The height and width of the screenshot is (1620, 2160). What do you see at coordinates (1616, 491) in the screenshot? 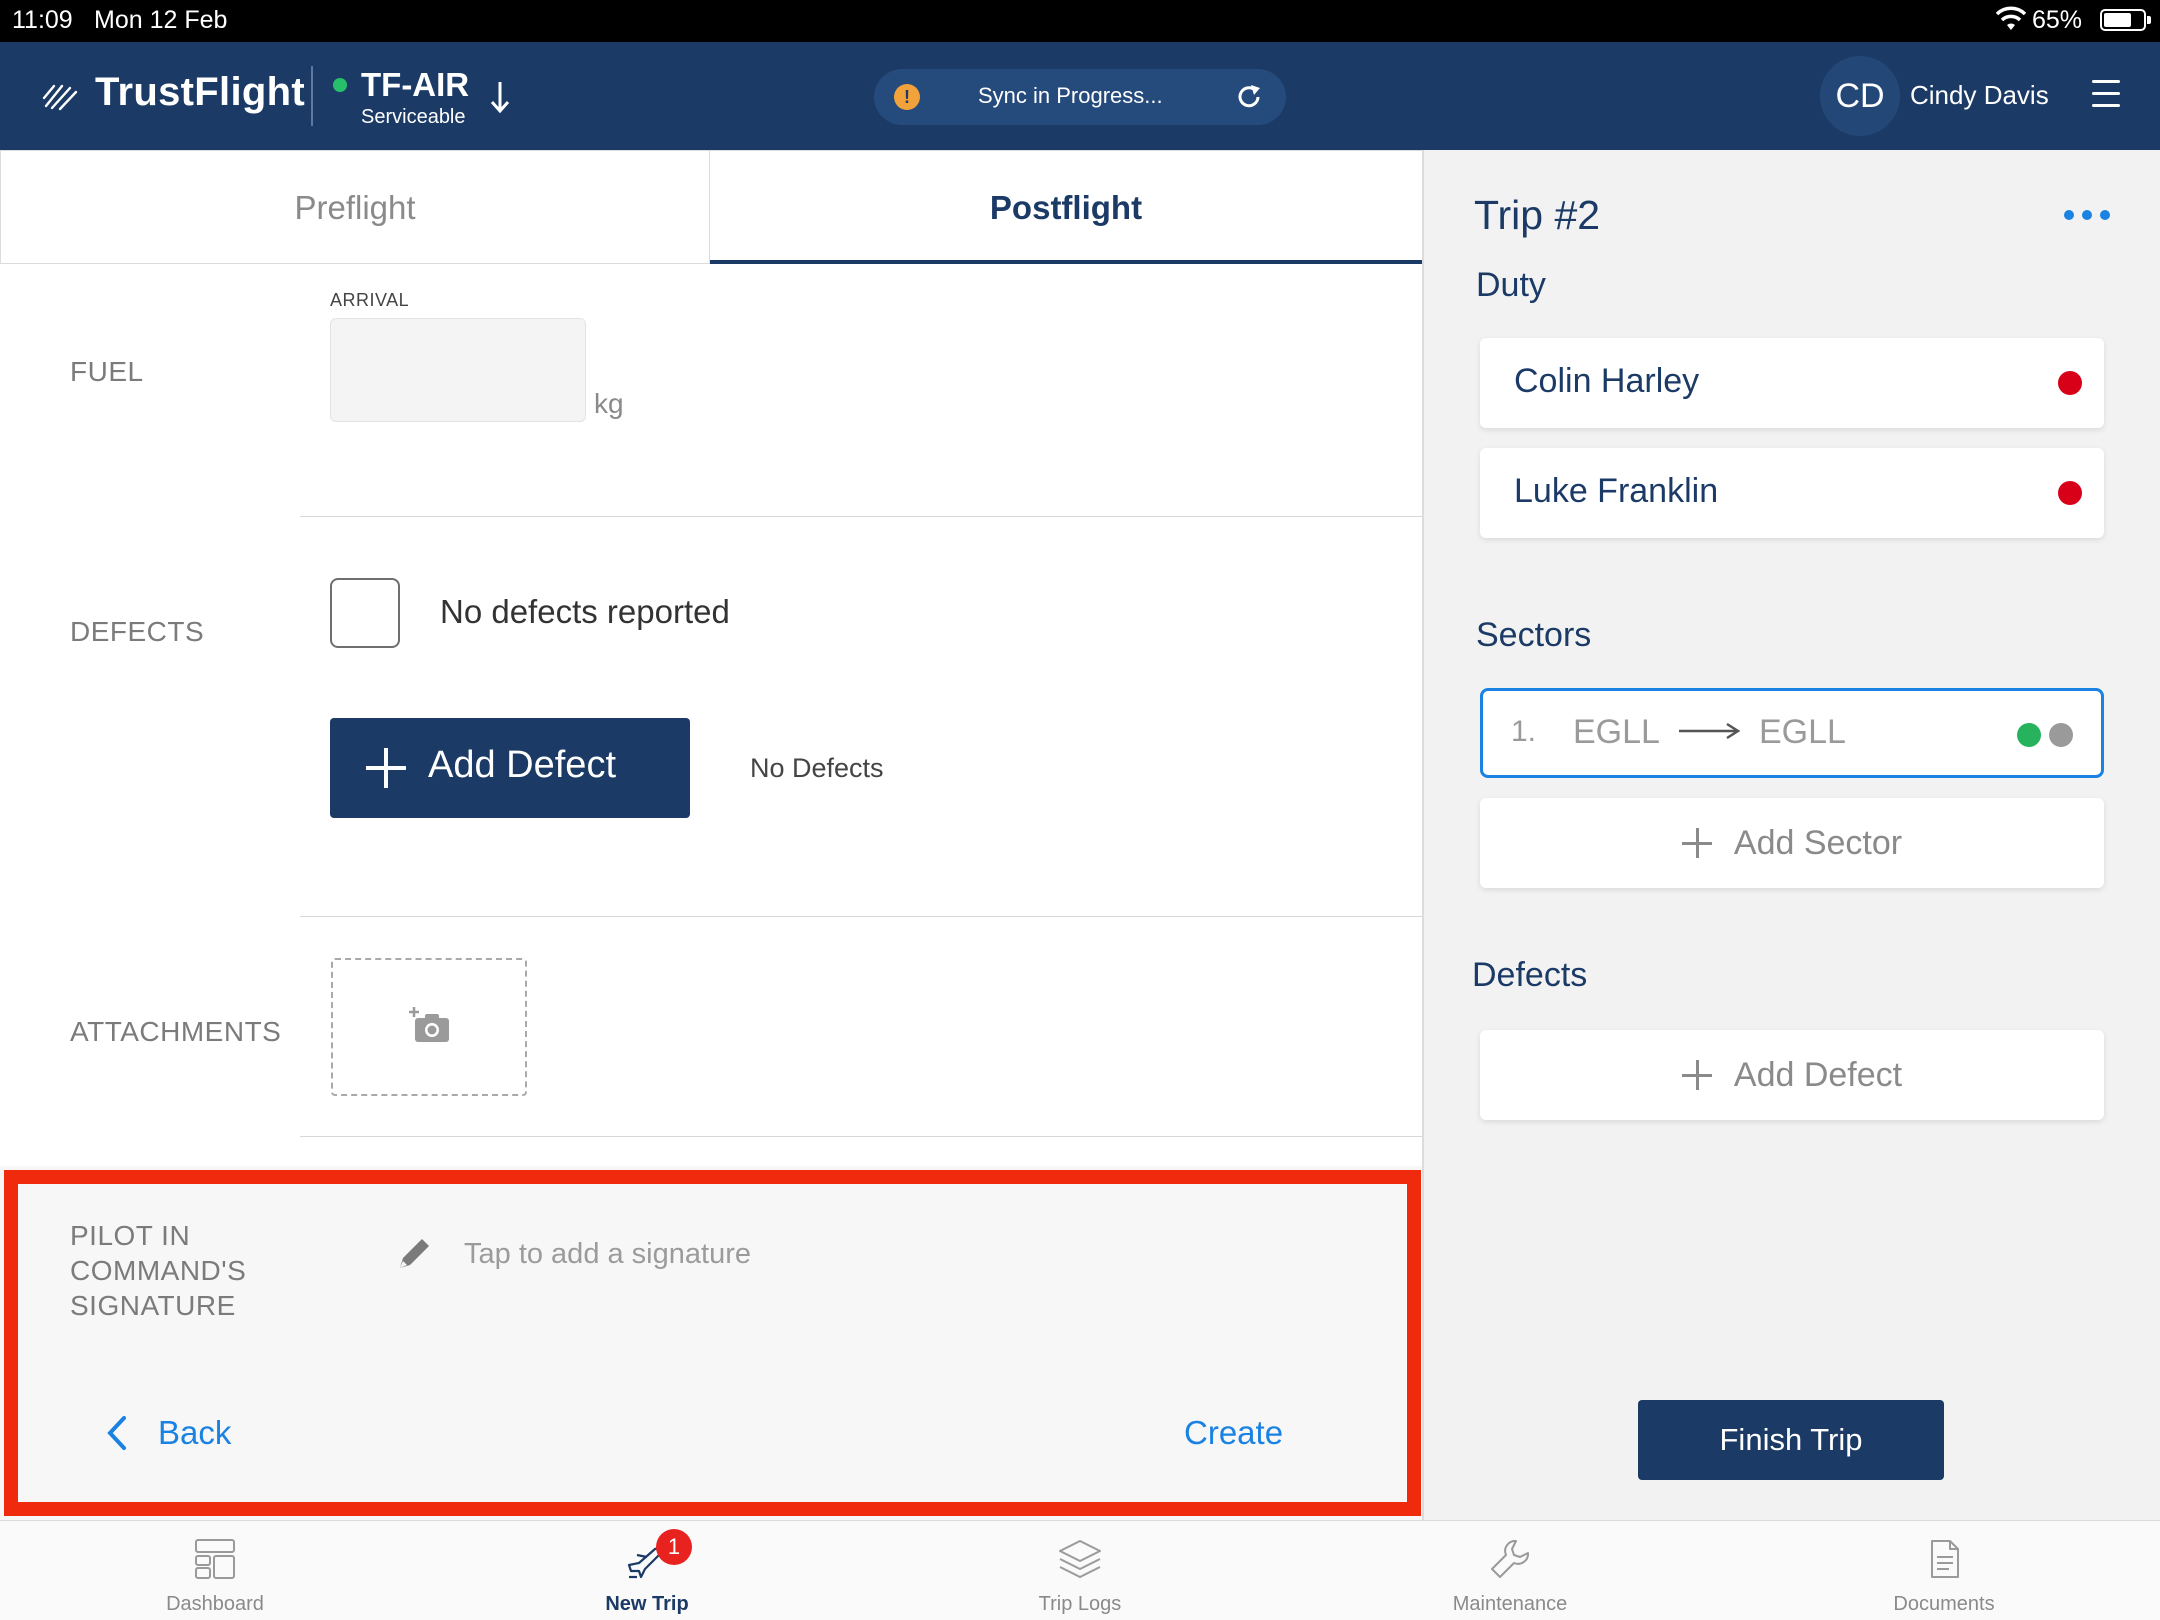
I see `crew-name: Luke Franklin` at bounding box center [1616, 491].